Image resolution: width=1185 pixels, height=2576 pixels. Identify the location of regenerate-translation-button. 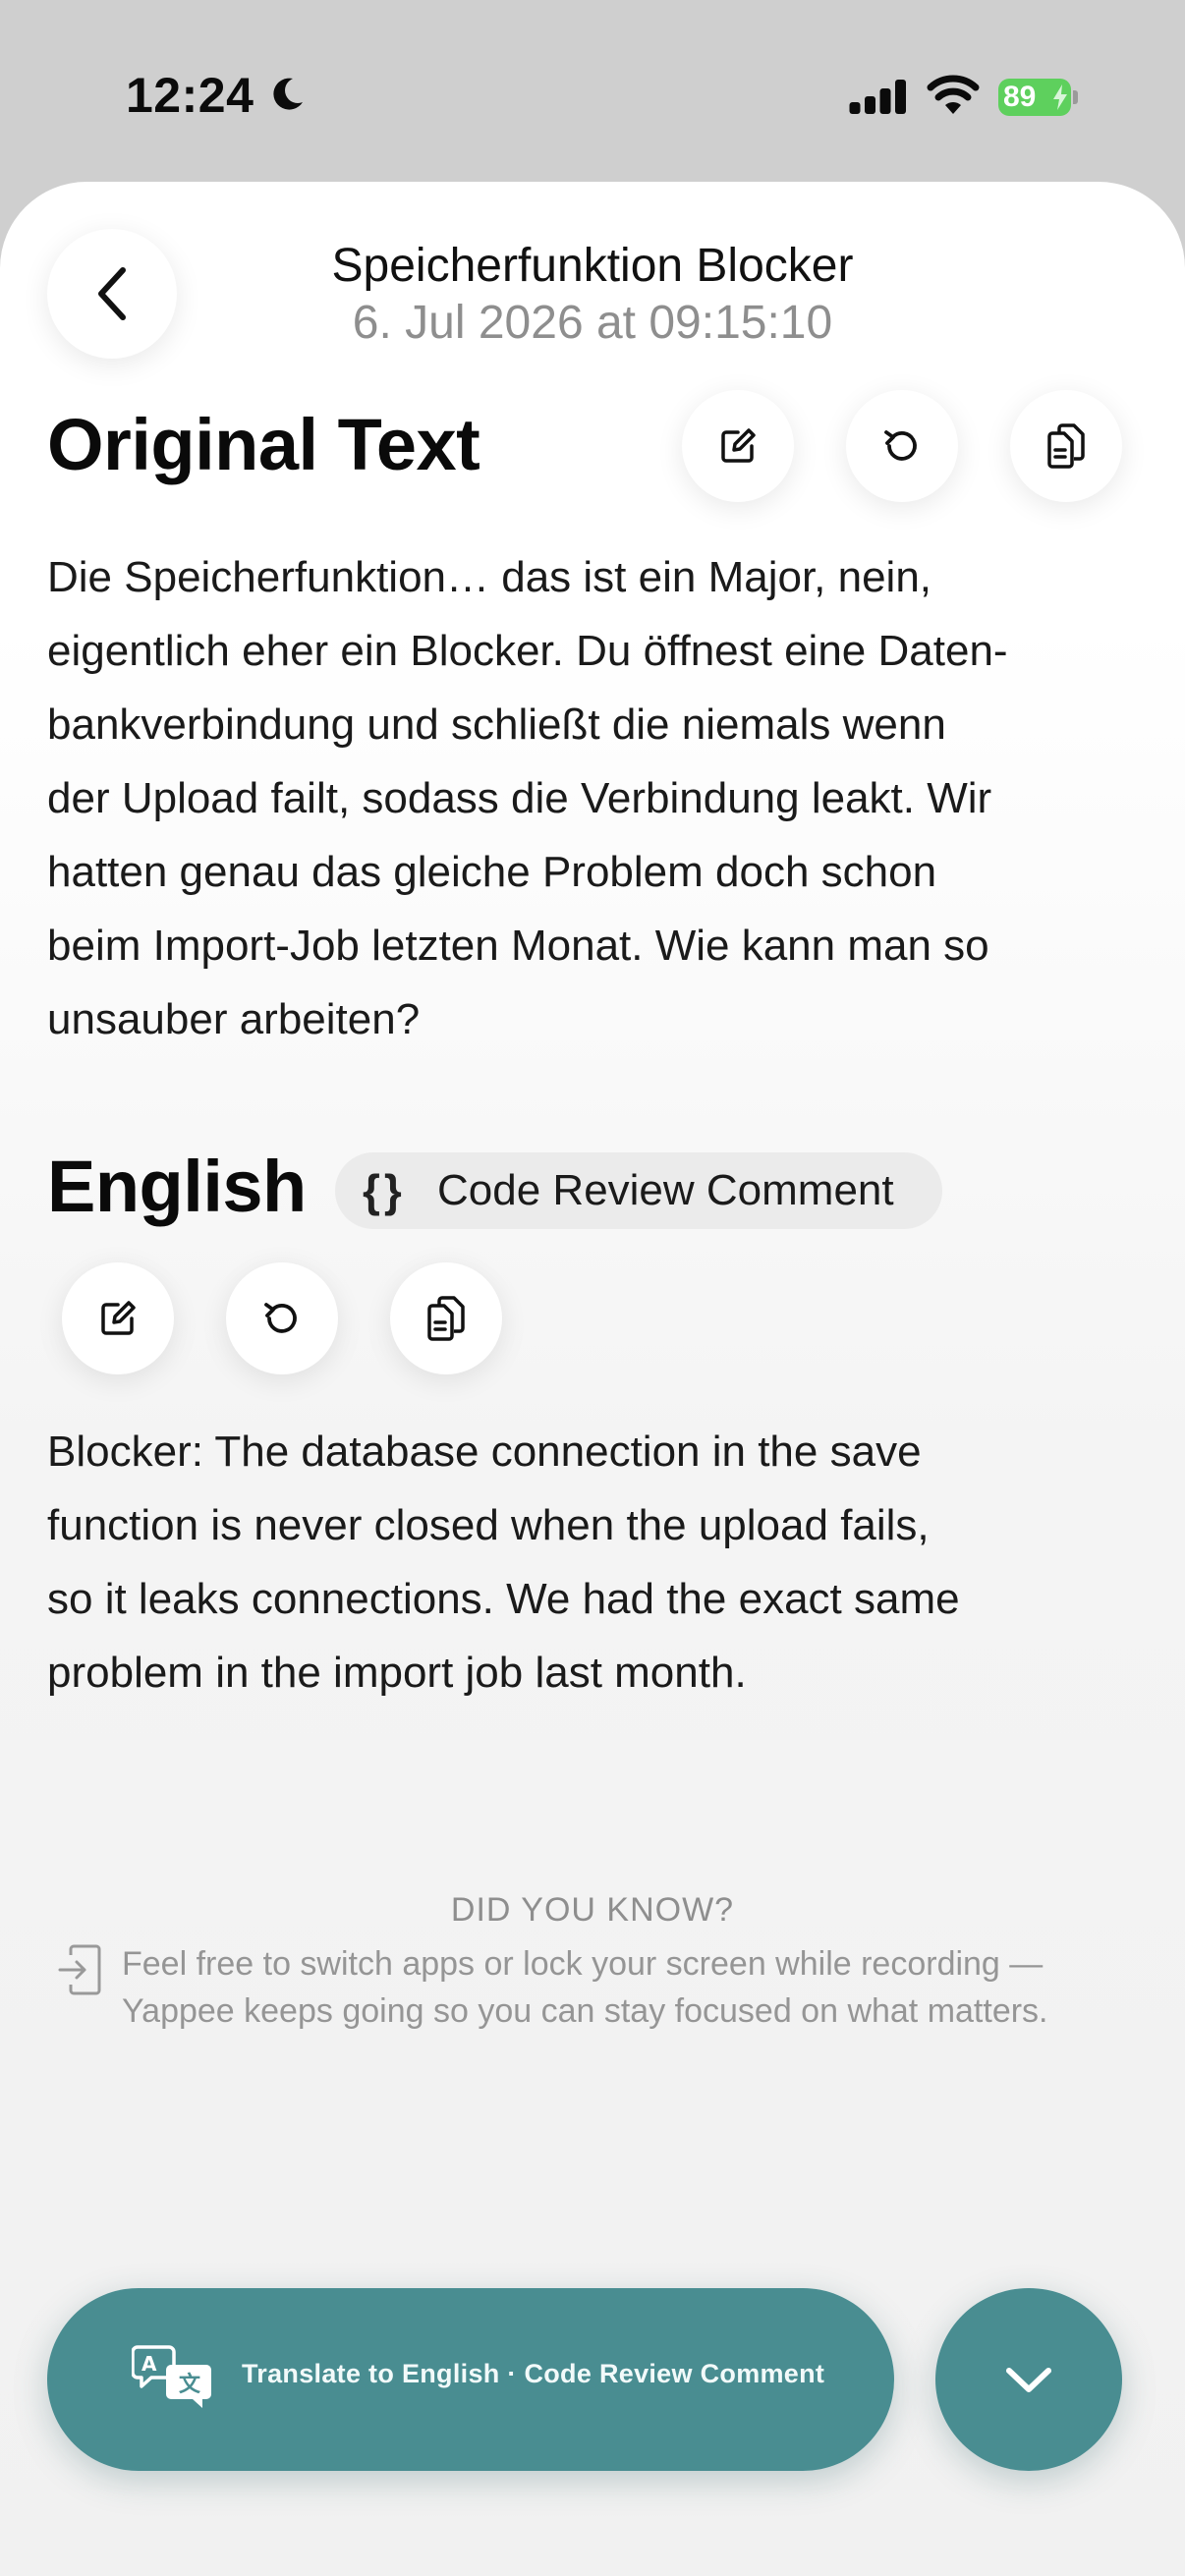
(282, 1318).